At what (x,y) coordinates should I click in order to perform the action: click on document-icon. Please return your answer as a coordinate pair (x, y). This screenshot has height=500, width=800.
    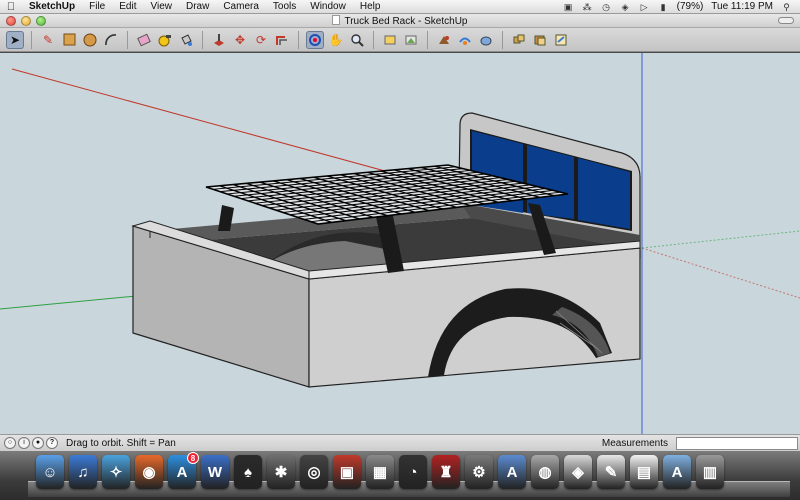
    Looking at the image, I should click on (336, 20).